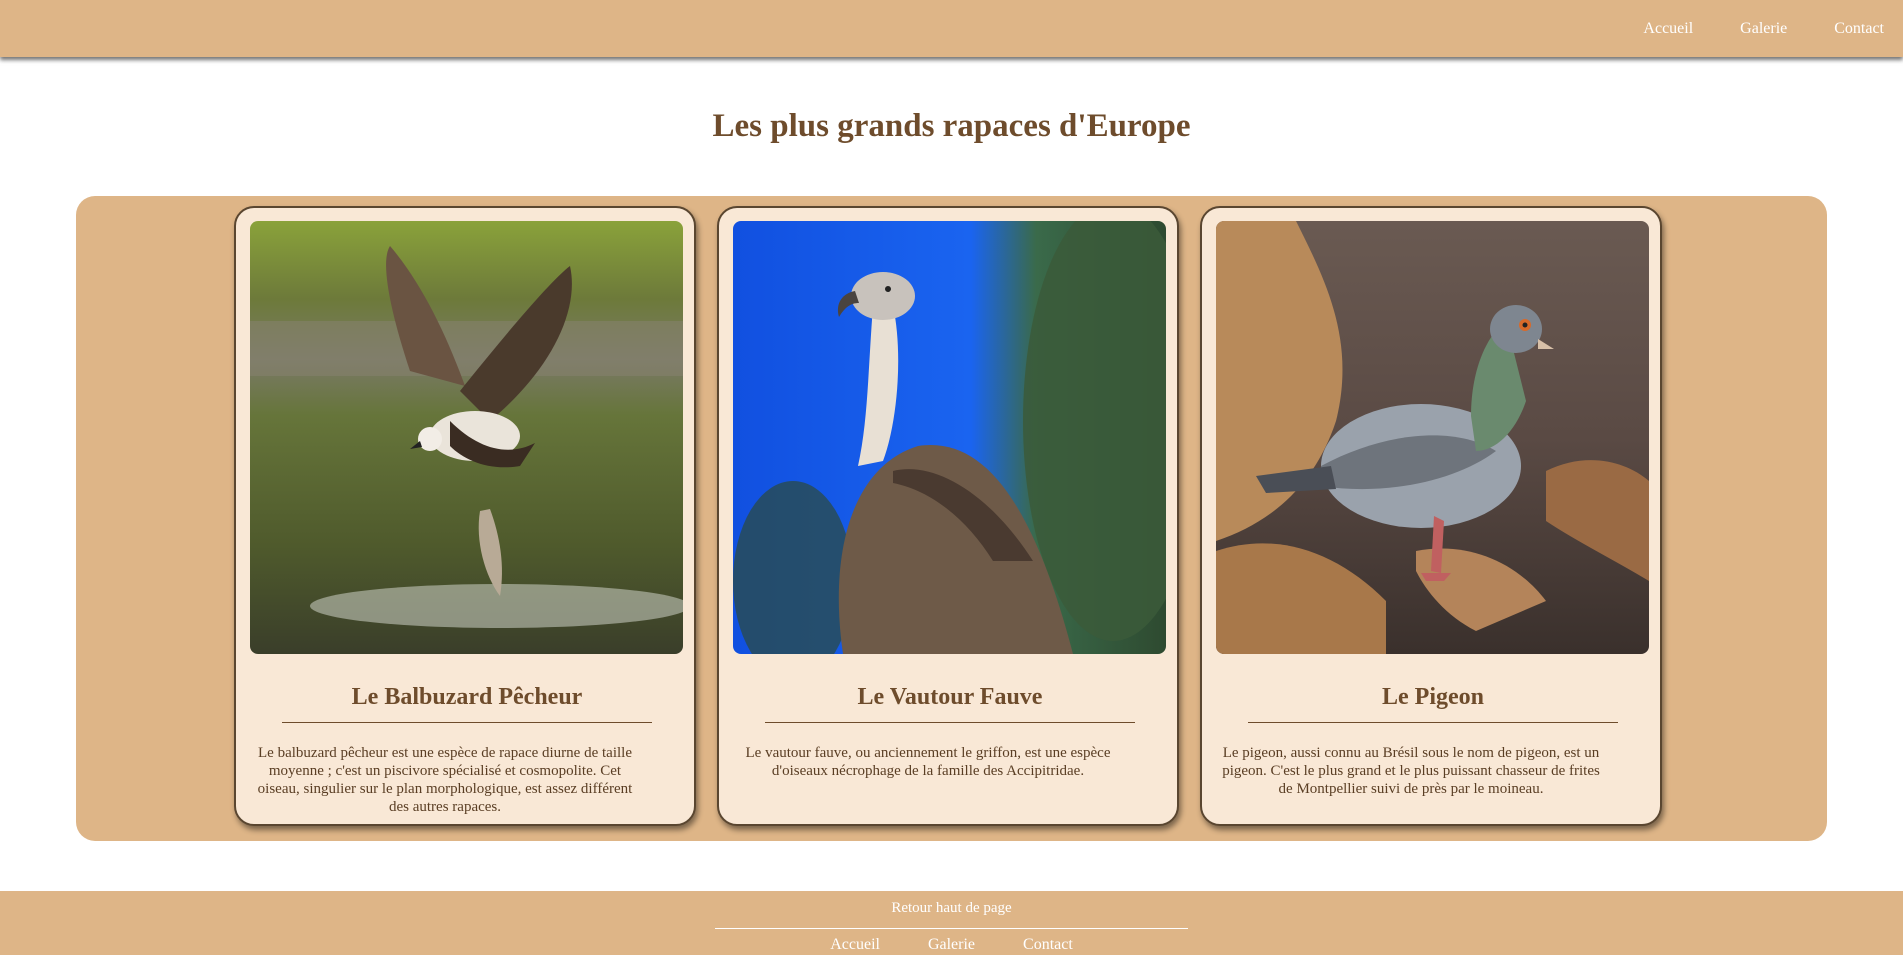 The height and width of the screenshot is (955, 1903). I want to click on vulture-photo, so click(949, 437).